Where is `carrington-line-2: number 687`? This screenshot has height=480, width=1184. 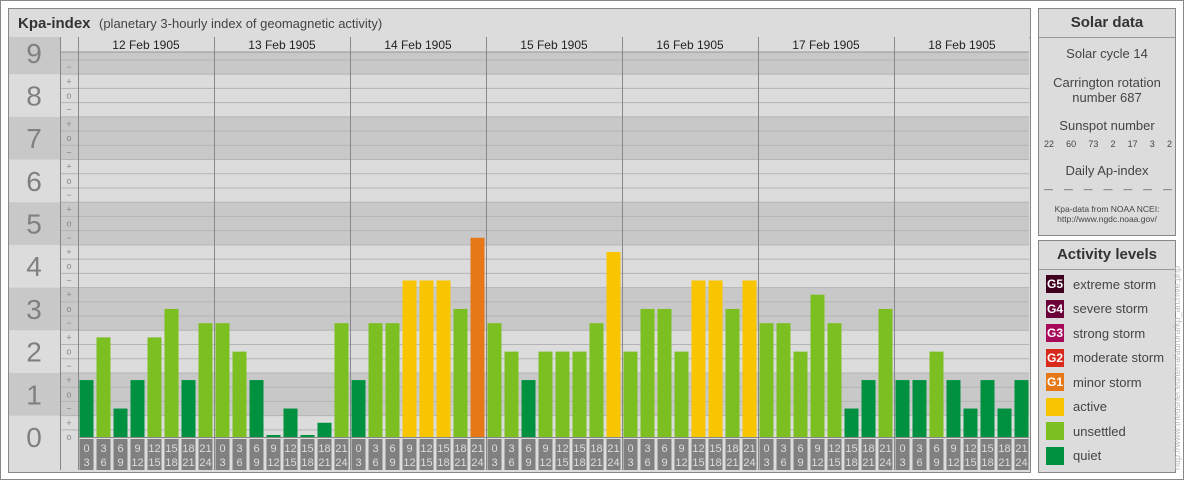
carrington-line-2: number 687 is located at coordinates (1107, 97).